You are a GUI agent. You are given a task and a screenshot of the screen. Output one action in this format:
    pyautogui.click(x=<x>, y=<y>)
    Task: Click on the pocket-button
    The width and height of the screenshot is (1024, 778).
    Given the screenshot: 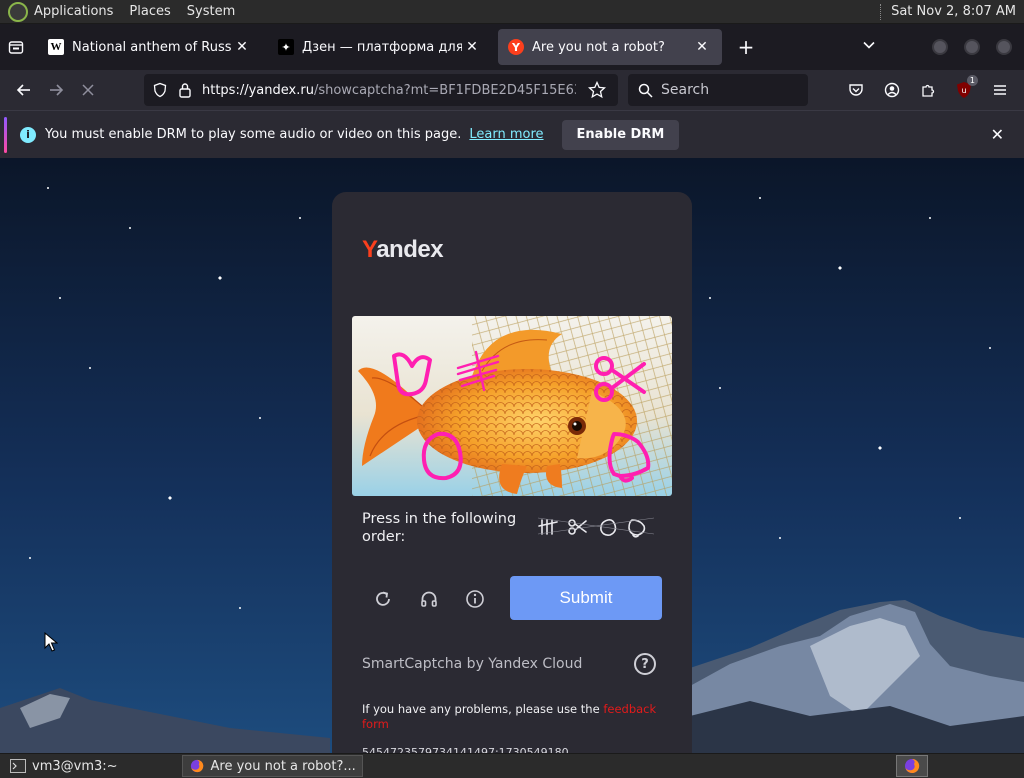 What is the action you would take?
    pyautogui.click(x=856, y=90)
    